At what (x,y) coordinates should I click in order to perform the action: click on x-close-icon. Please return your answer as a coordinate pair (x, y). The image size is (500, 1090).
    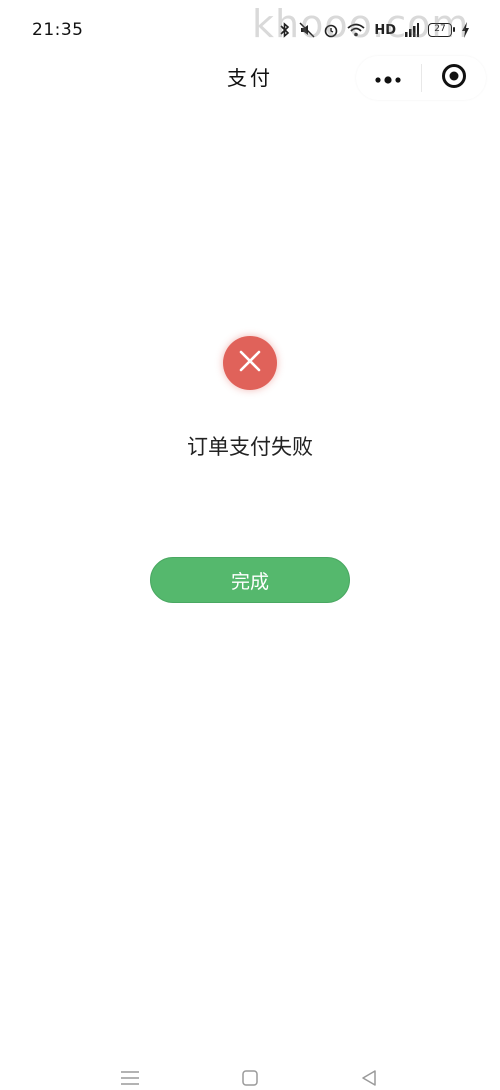
    Looking at the image, I should click on (250, 363).